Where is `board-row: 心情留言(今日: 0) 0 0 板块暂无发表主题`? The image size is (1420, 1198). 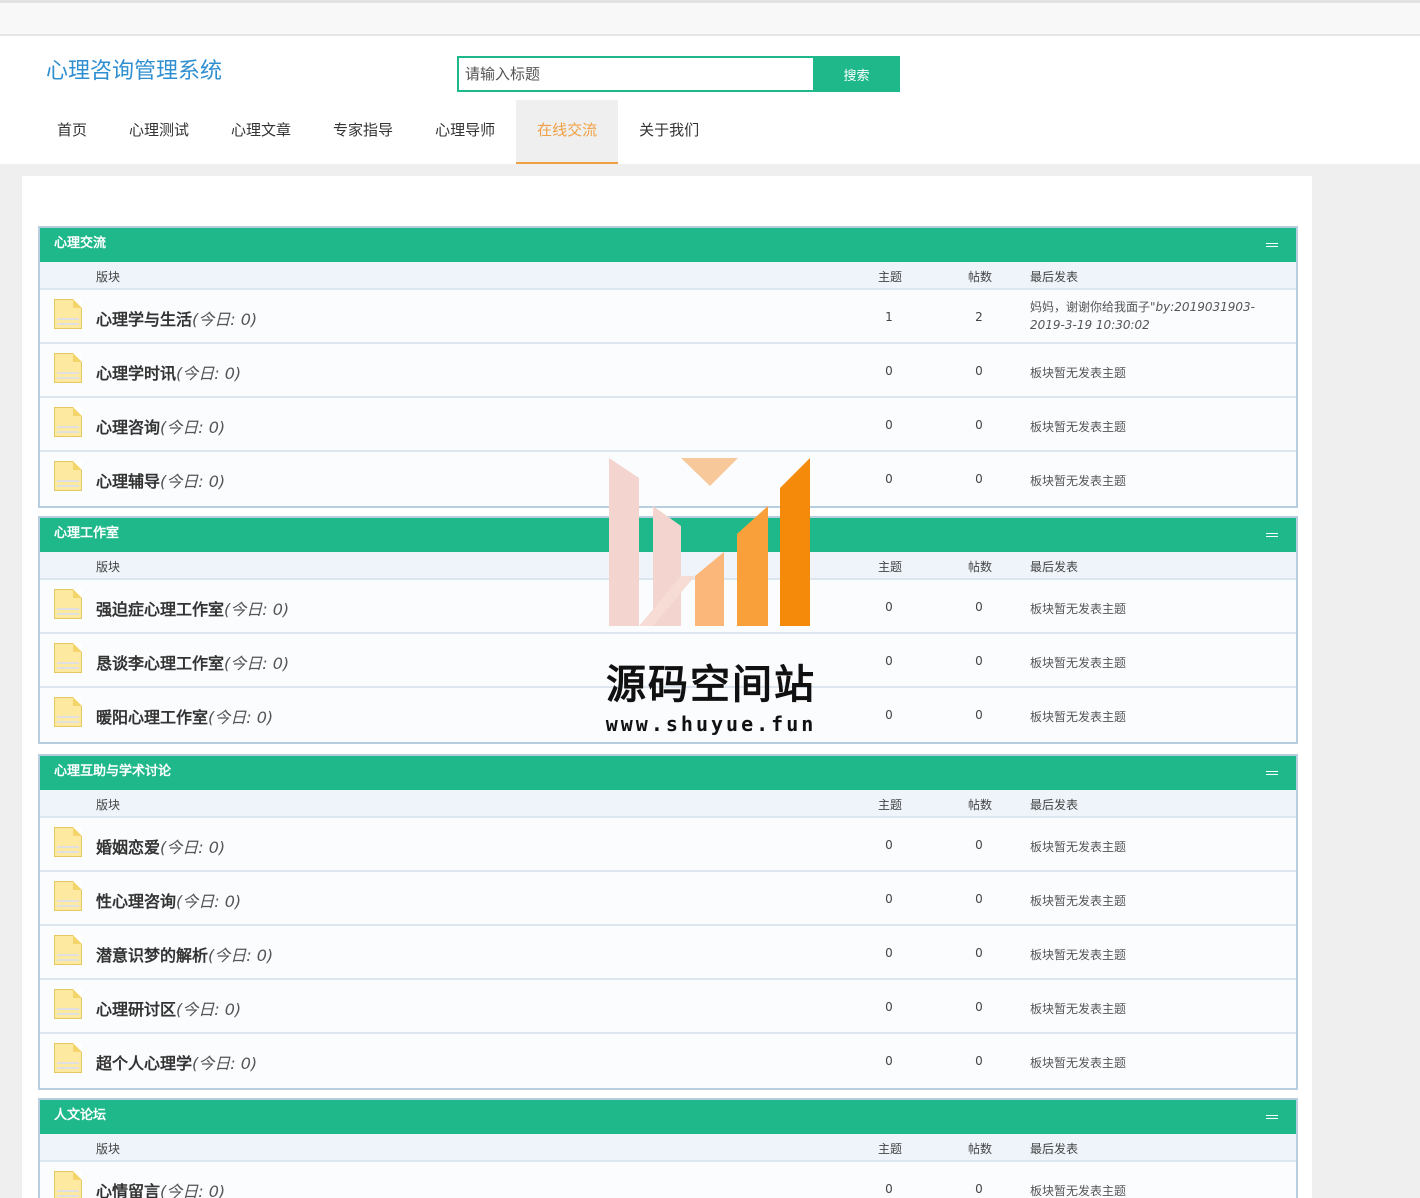
board-row: 心情留言(今日: 0) 0 0 板块暂无发表主题 is located at coordinates (668, 1180).